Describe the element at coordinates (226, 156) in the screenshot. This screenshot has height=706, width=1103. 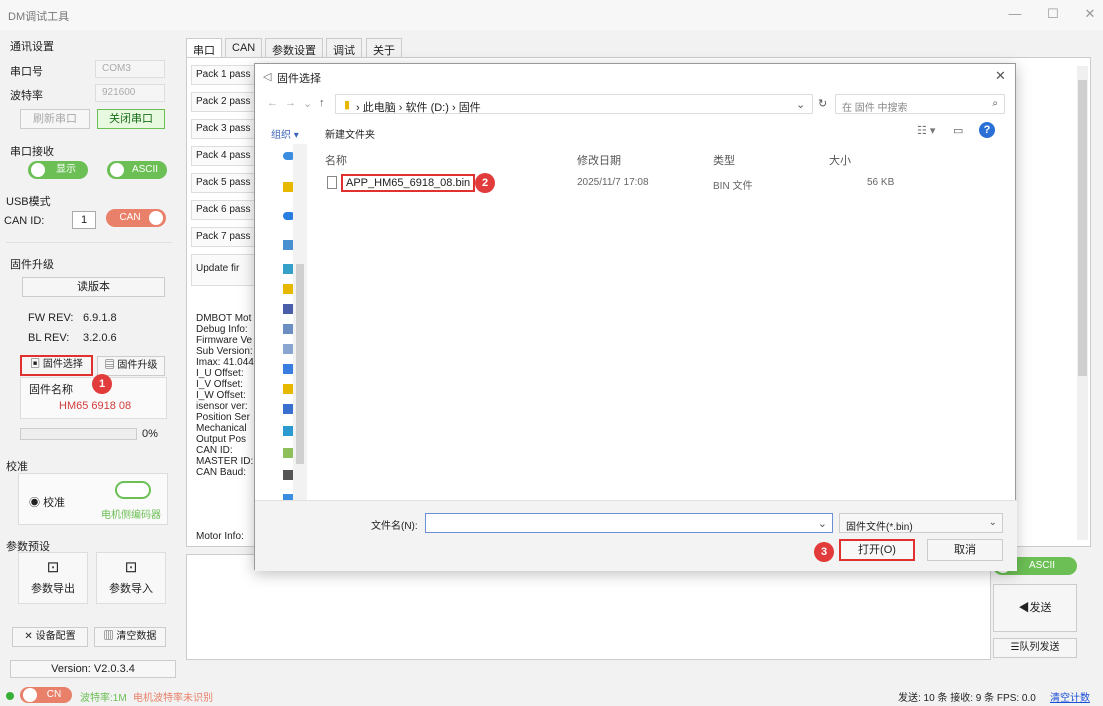
I see `pack-row: Pack 4 pass` at that location.